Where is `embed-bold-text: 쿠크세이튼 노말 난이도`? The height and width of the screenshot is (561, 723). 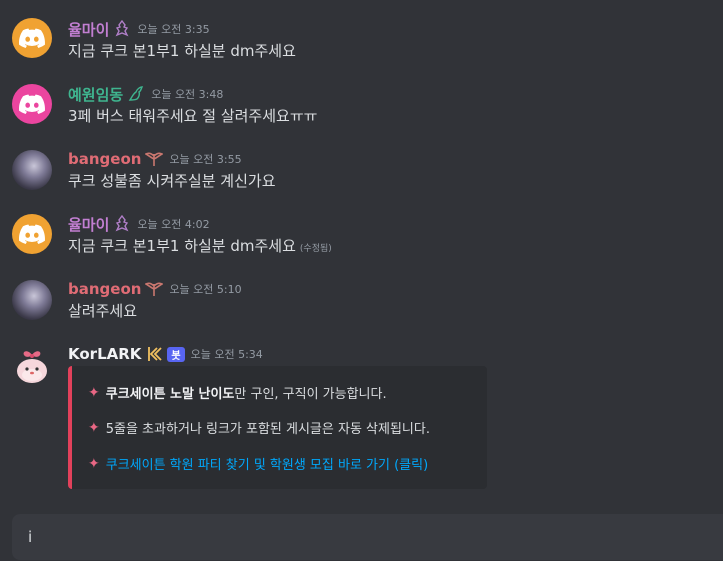
embed-bold-text: 쿠크세이튼 노말 난이도 is located at coordinates (170, 394).